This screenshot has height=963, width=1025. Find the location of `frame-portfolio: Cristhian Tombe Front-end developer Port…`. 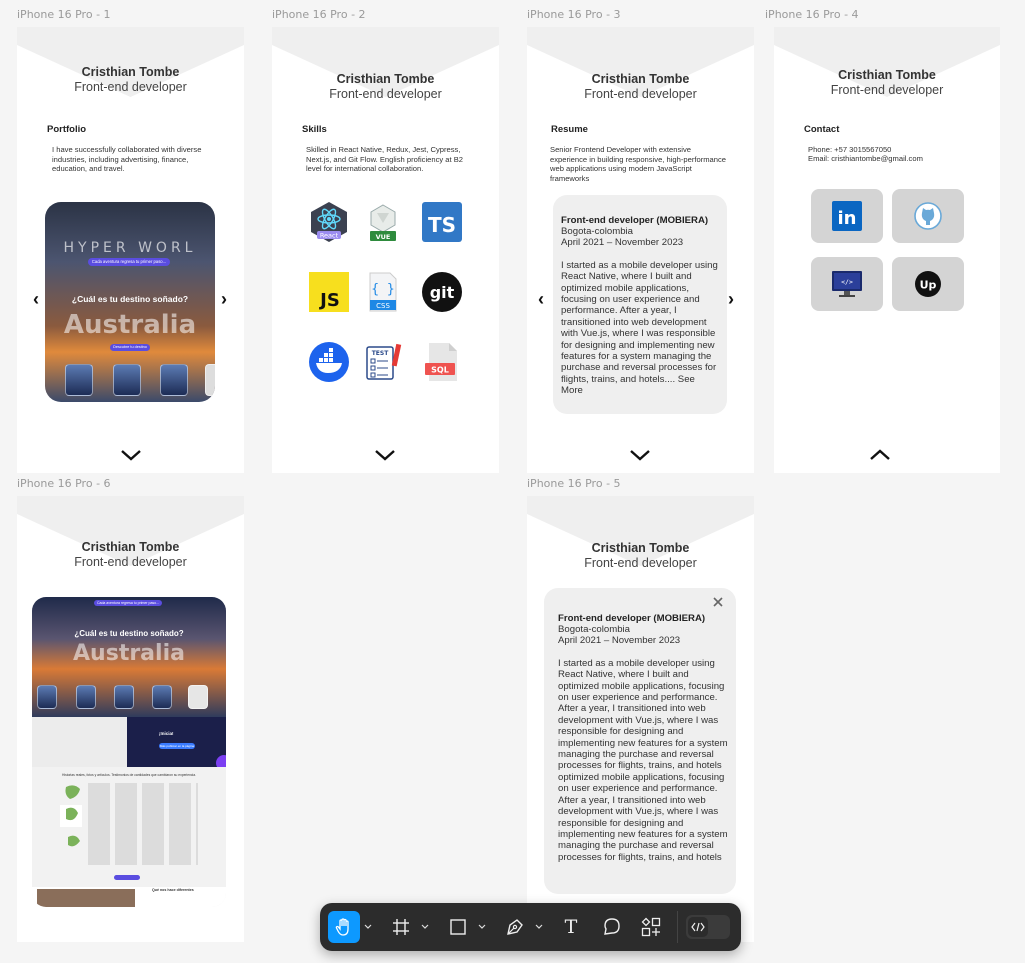

frame-portfolio: Cristhian Tombe Front-end developer Port… is located at coordinates (130, 250).